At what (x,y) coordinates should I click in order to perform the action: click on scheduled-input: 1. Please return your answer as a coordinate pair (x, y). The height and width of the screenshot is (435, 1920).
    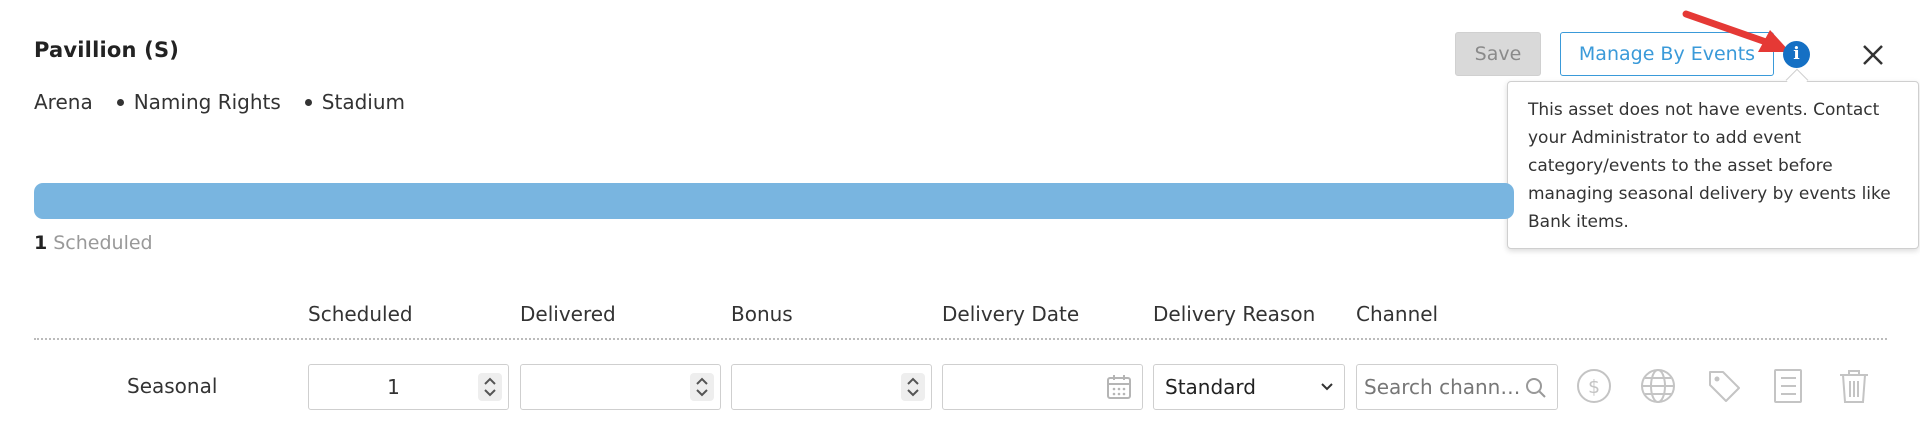
    Looking at the image, I should click on (408, 387).